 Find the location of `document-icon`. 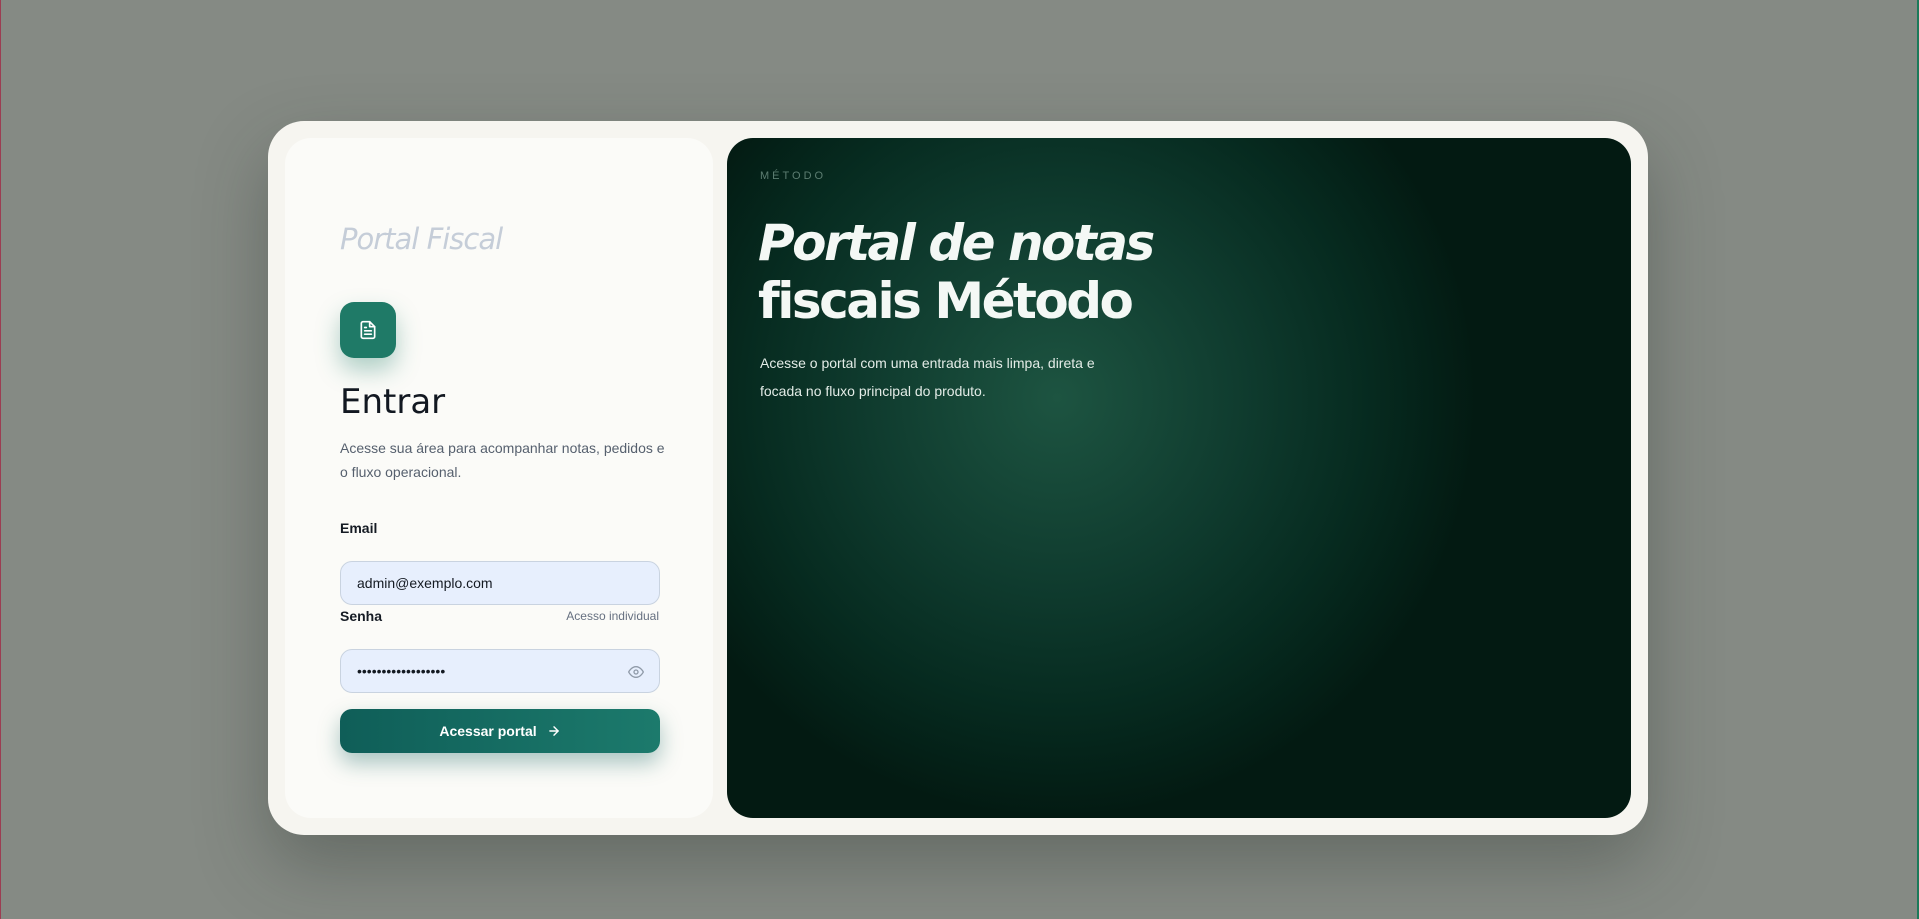

document-icon is located at coordinates (368, 330).